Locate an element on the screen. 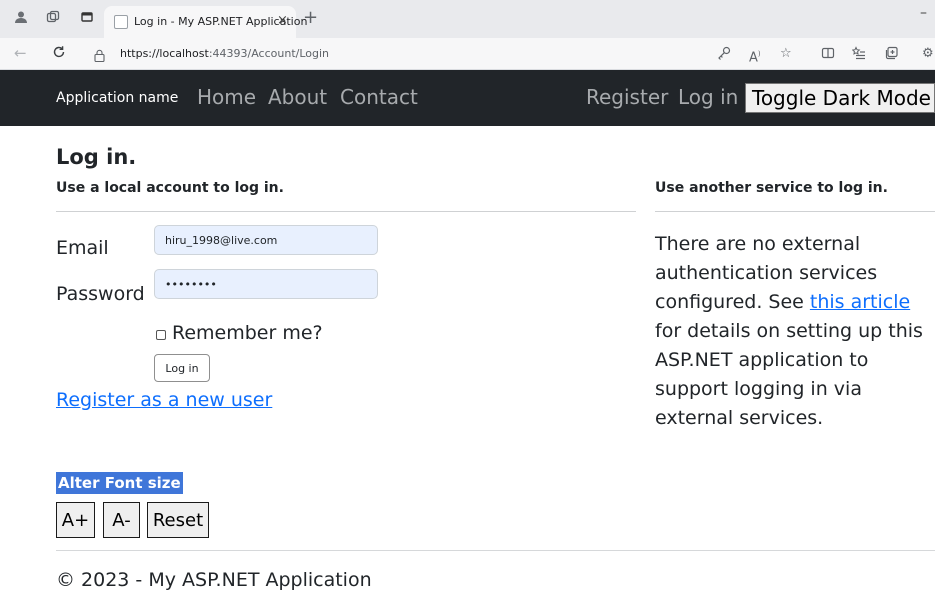  url-path: :44393/Account/Login is located at coordinates (269, 53).